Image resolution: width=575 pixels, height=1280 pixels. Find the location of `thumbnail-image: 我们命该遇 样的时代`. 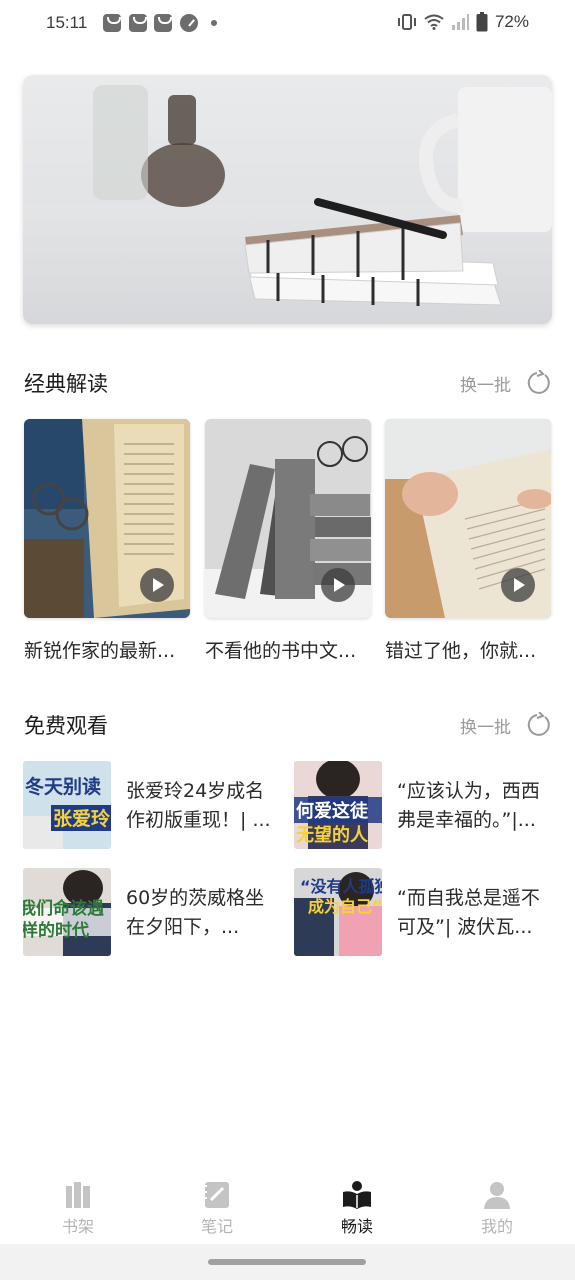

thumbnail-image: 我们命该遇 样的时代 is located at coordinates (67, 912).